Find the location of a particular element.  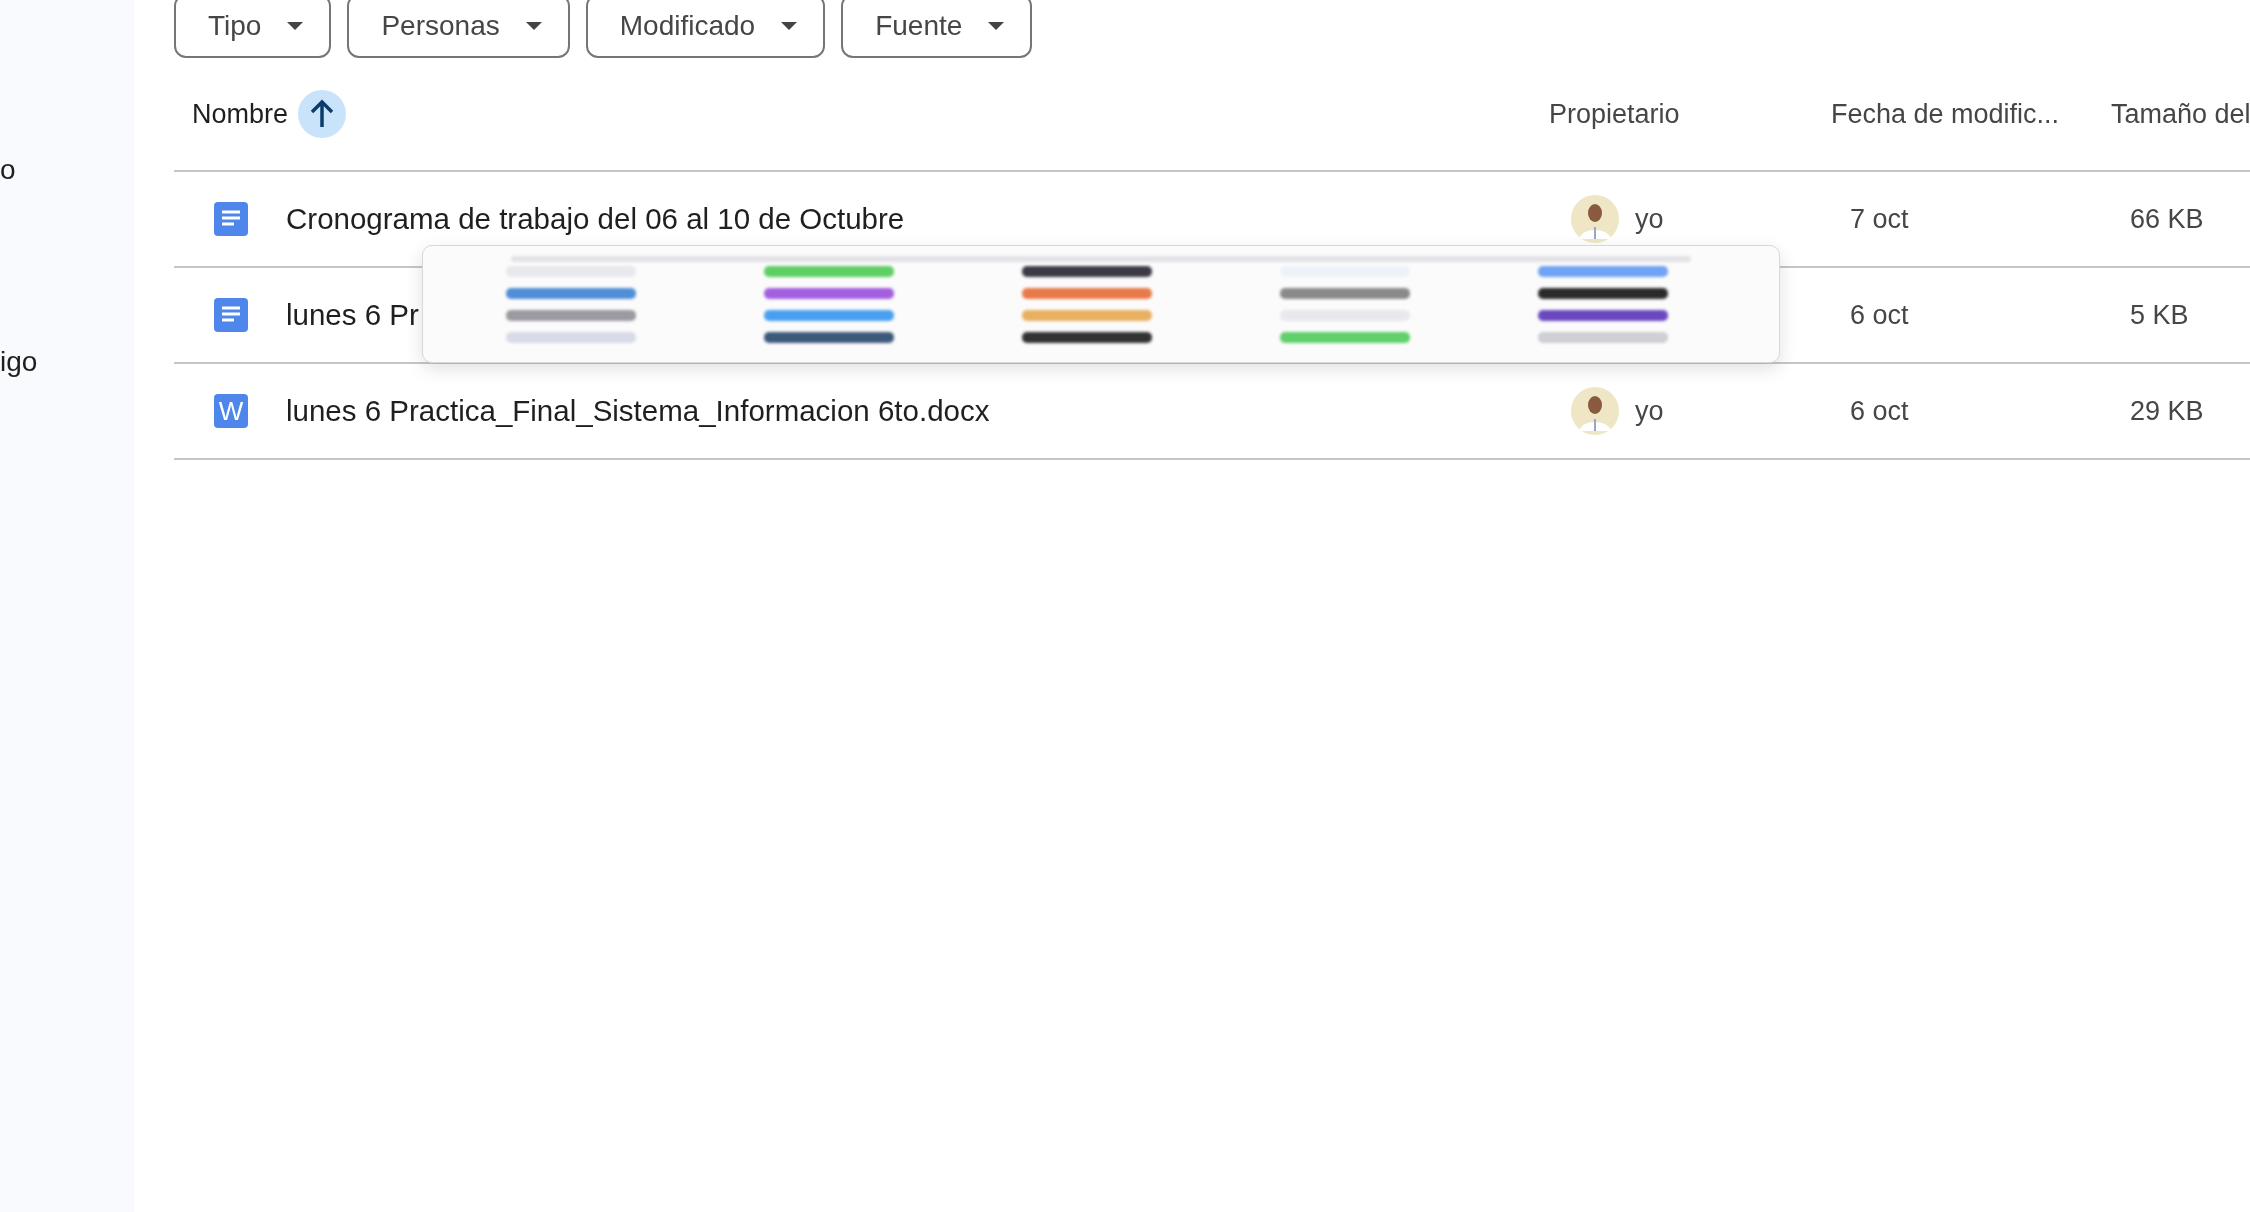

column-header: Nombre is located at coordinates (240, 114).